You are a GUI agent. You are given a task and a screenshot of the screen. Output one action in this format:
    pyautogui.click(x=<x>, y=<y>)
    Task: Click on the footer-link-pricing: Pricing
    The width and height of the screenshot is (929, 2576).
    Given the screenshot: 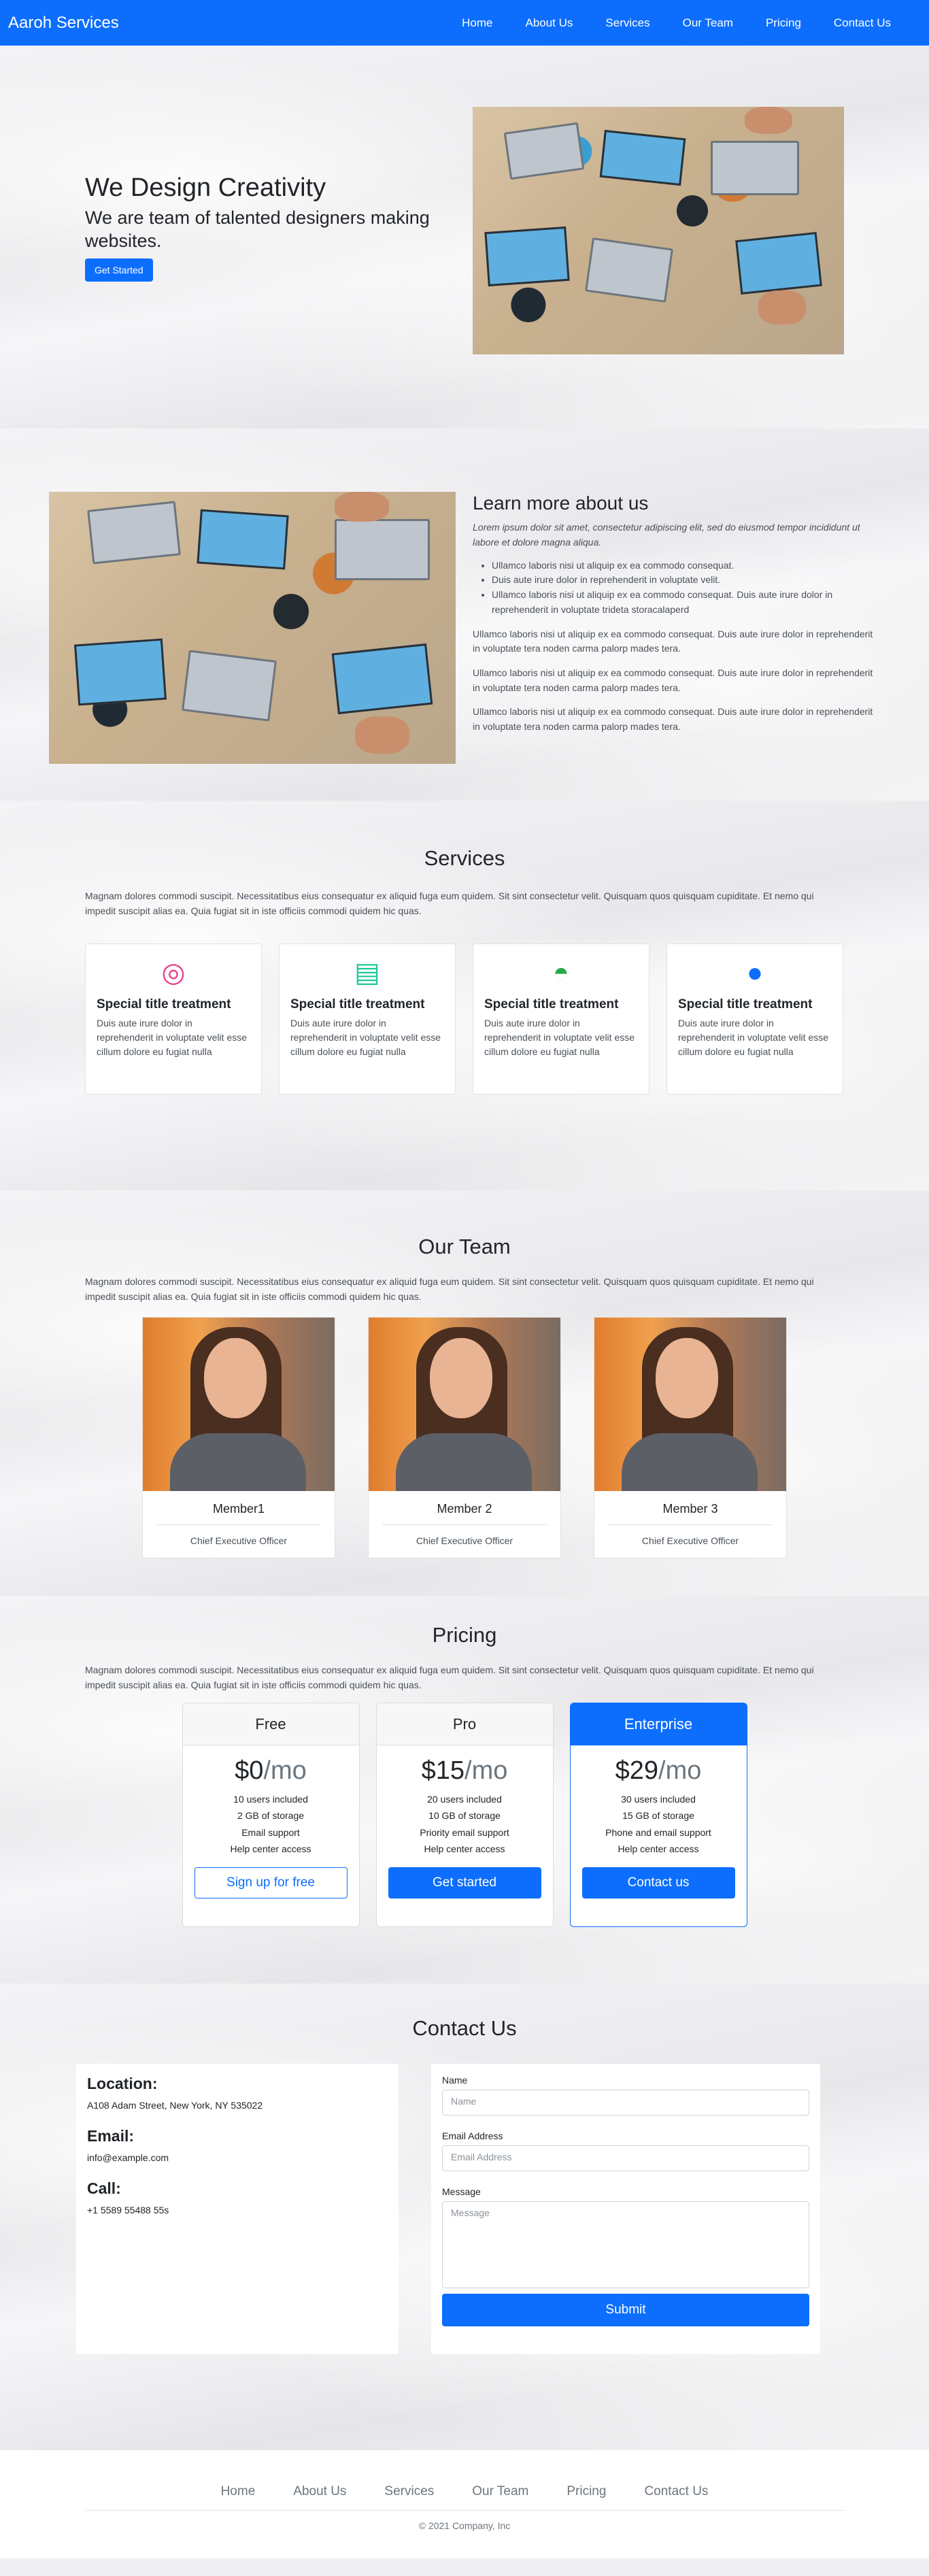 What is the action you would take?
    pyautogui.click(x=586, y=2491)
    